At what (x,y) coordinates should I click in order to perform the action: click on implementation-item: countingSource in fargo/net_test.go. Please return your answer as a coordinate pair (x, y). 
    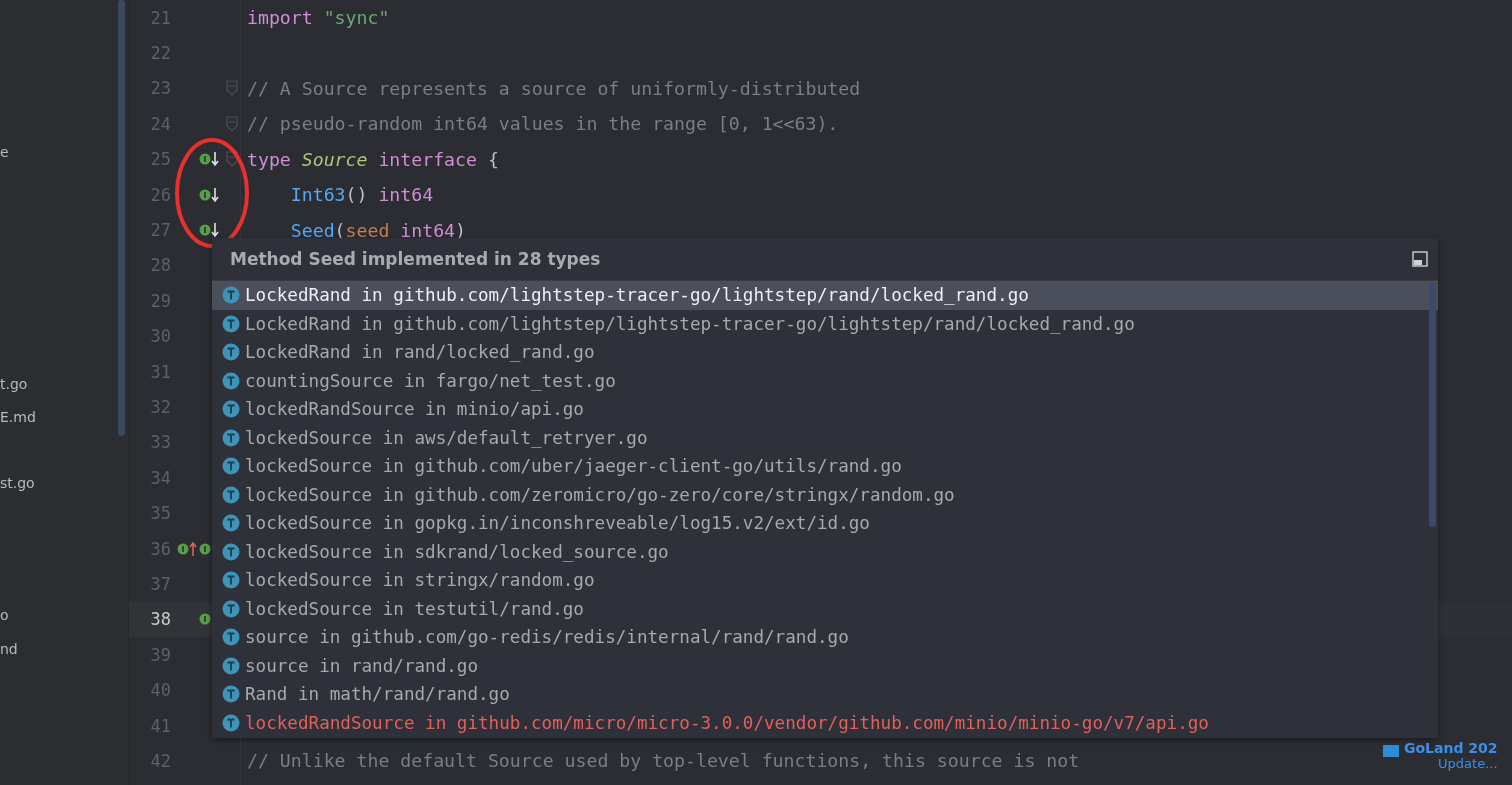
    Looking at the image, I should click on (825, 380).